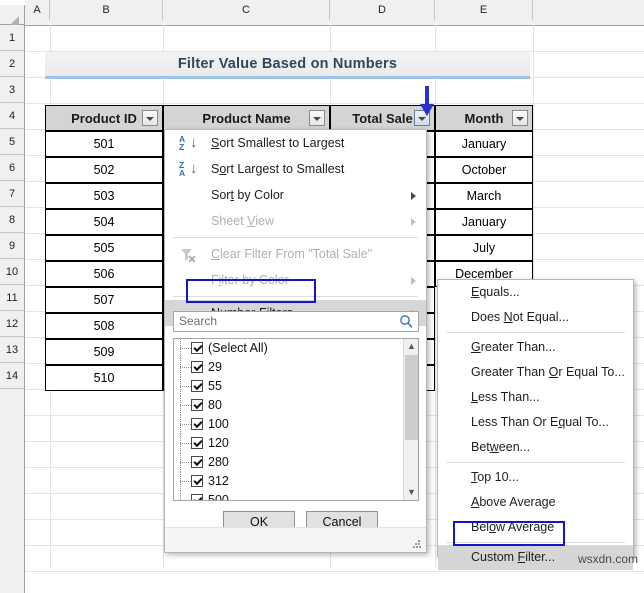 This screenshot has height=593, width=644. Describe the element at coordinates (104, 378) in the screenshot. I see `cell-product-id: 510` at that location.